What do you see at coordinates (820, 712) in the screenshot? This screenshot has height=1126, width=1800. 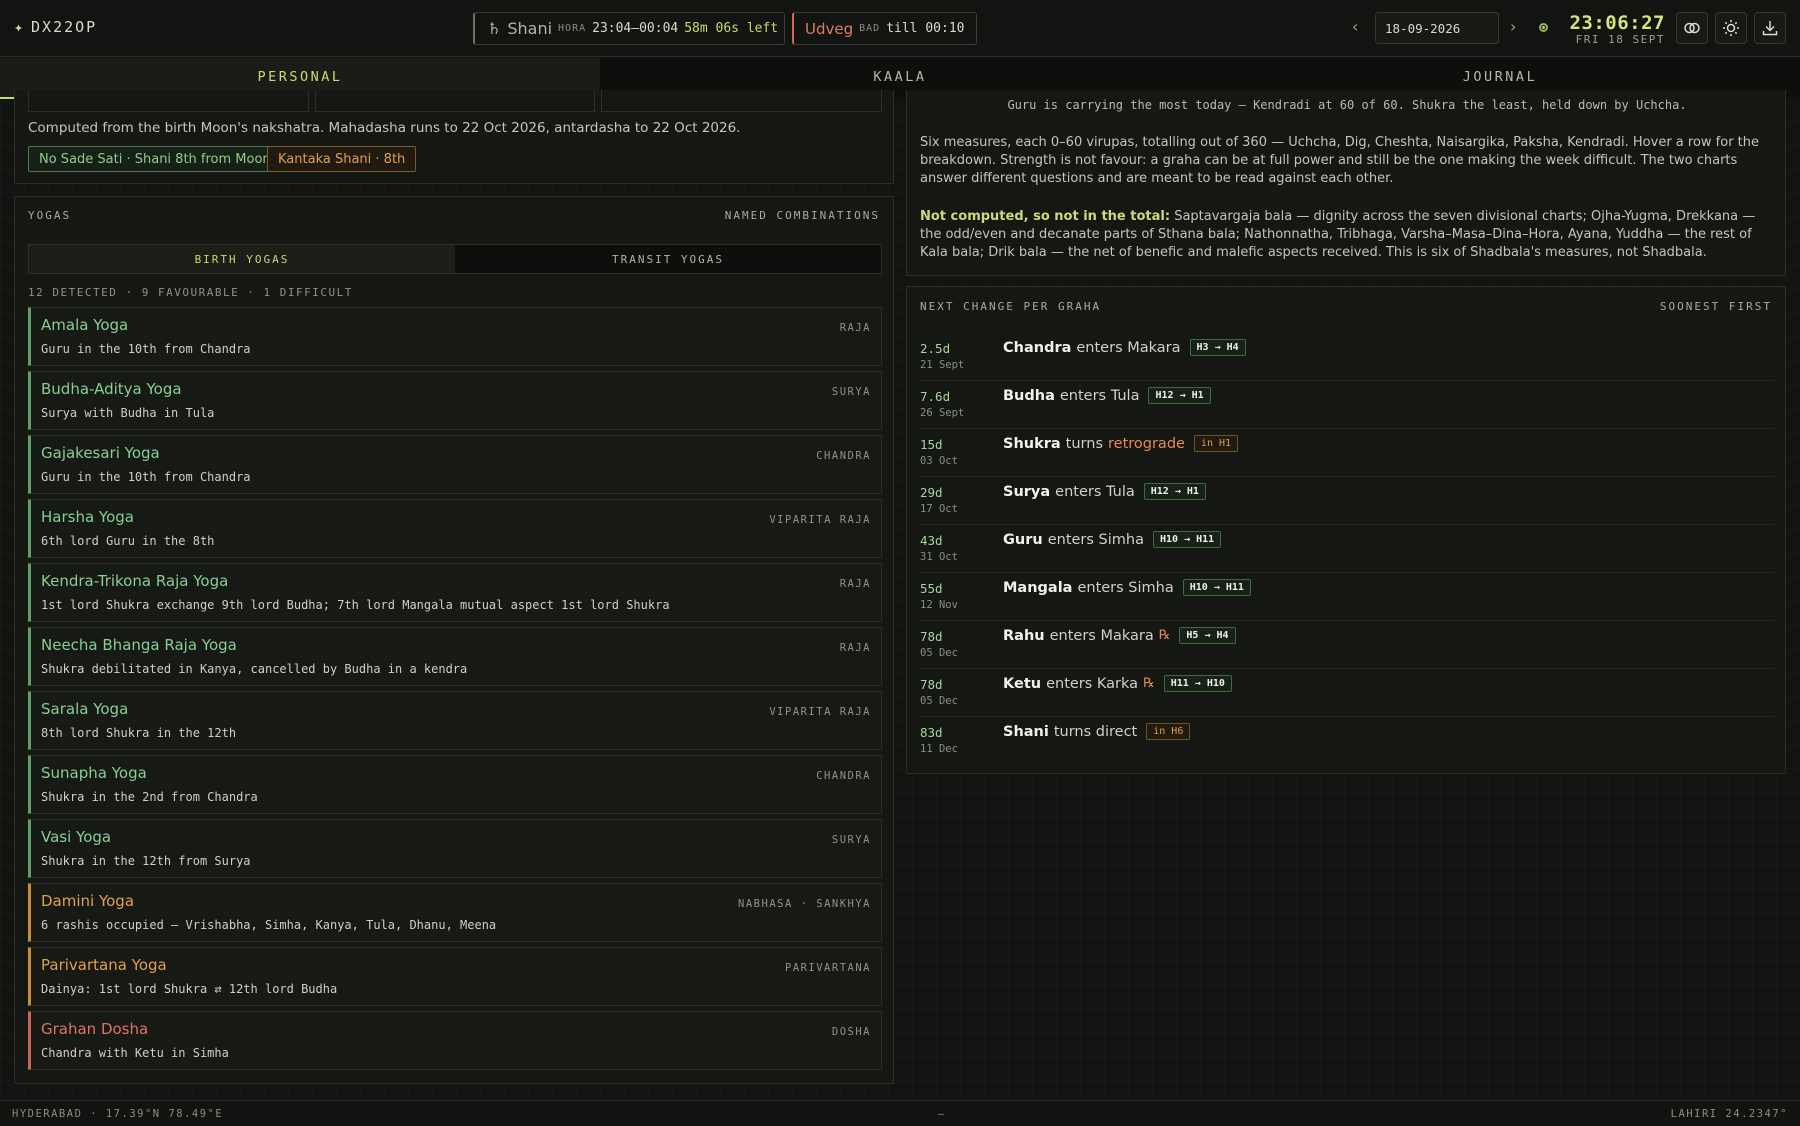 I see `yoga-type: VIPARITA RAJA` at bounding box center [820, 712].